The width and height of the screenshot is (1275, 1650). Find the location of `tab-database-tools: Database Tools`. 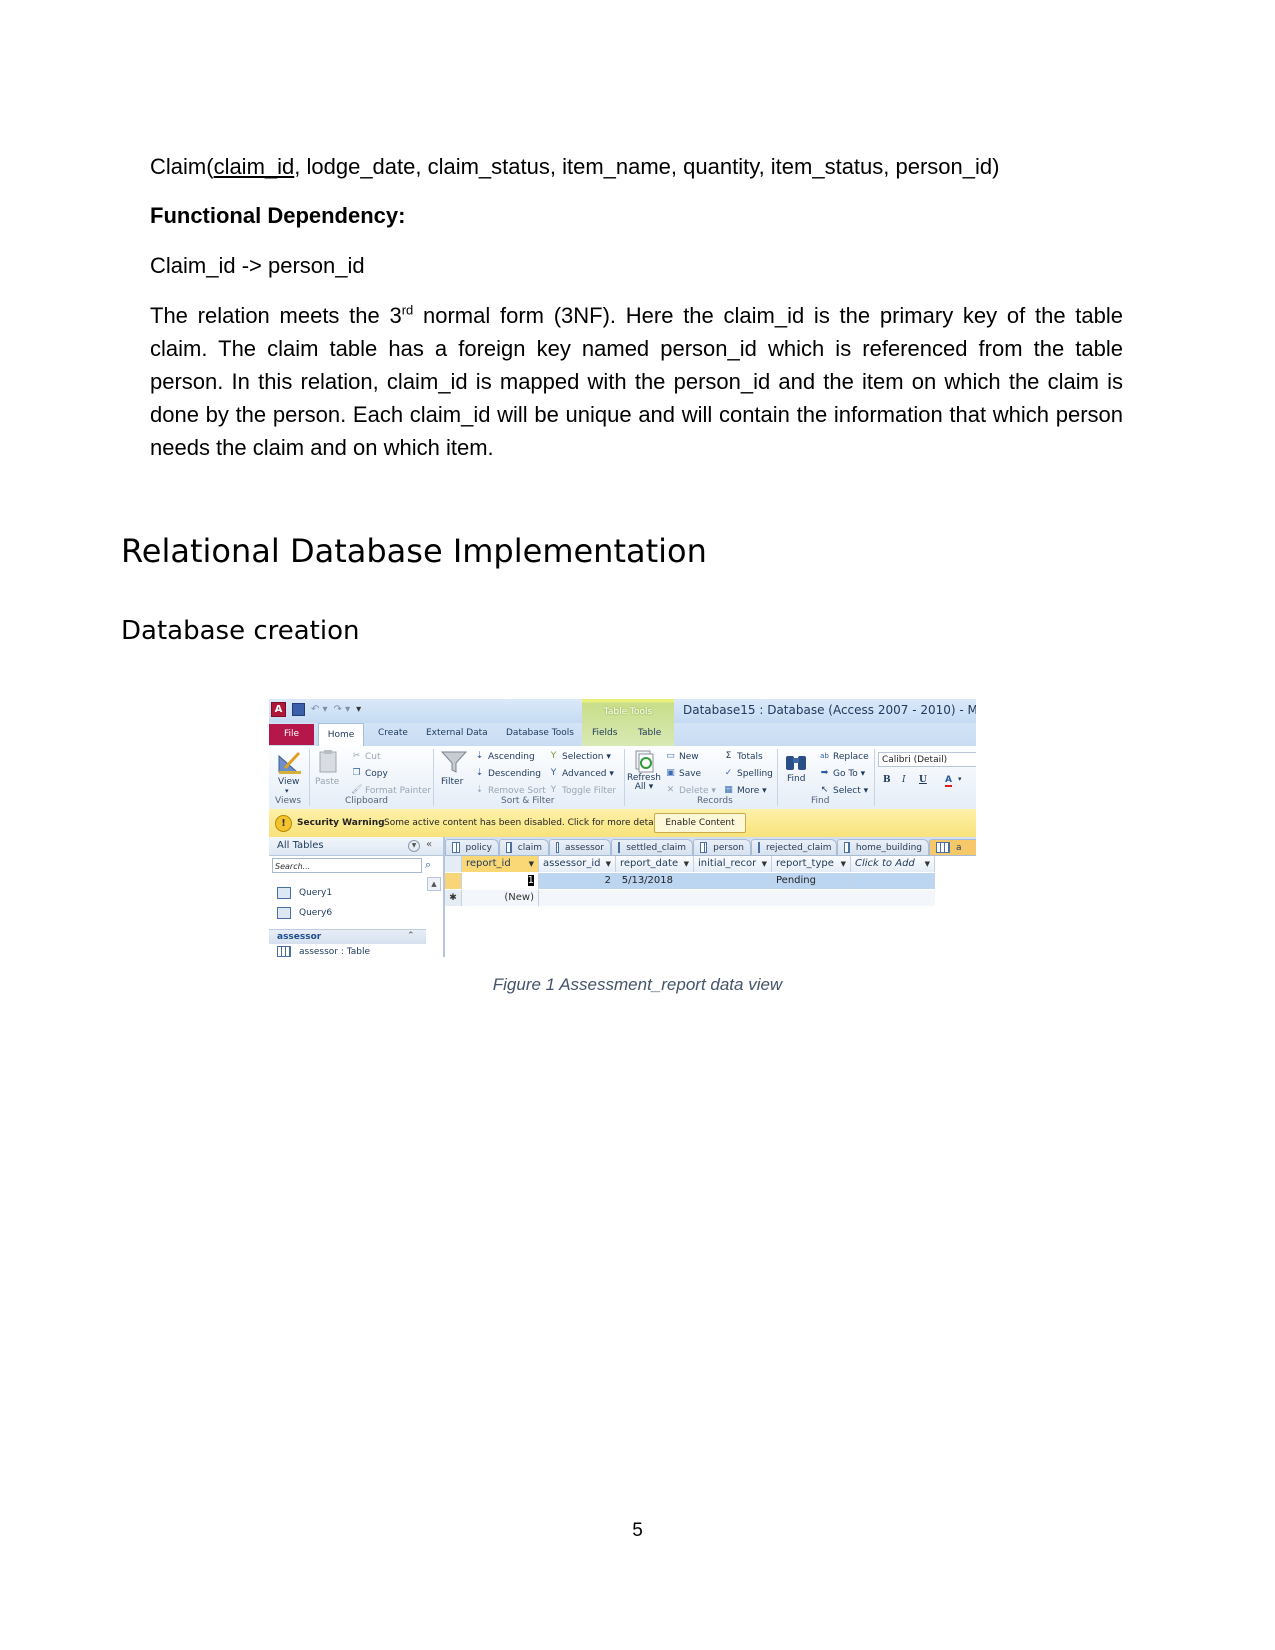

tab-database-tools: Database Tools is located at coordinates (540, 733).